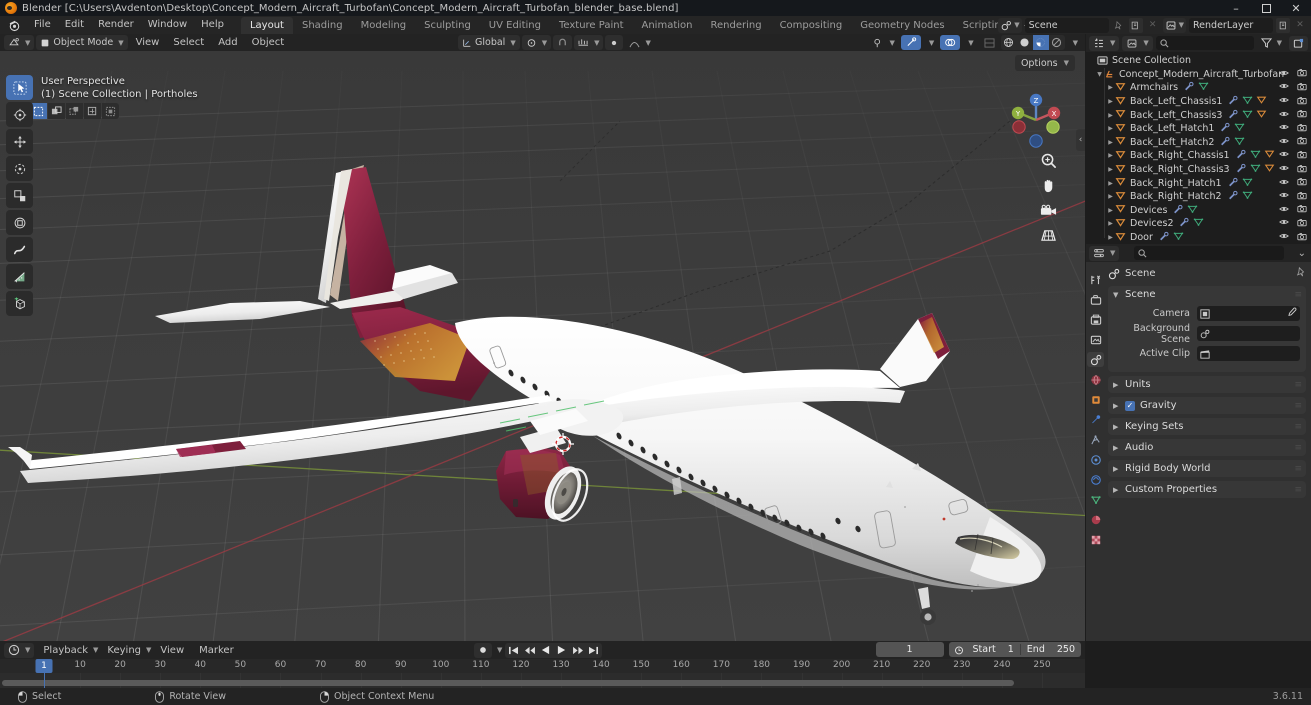  Describe the element at coordinates (1099, 74) in the screenshot. I see `disclosure-triangle-open: ▼` at that location.